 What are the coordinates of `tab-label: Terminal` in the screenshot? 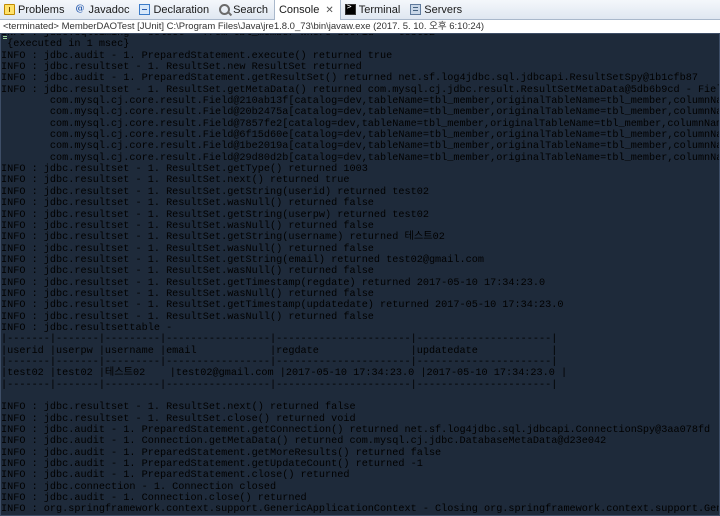 It's located at (379, 9).